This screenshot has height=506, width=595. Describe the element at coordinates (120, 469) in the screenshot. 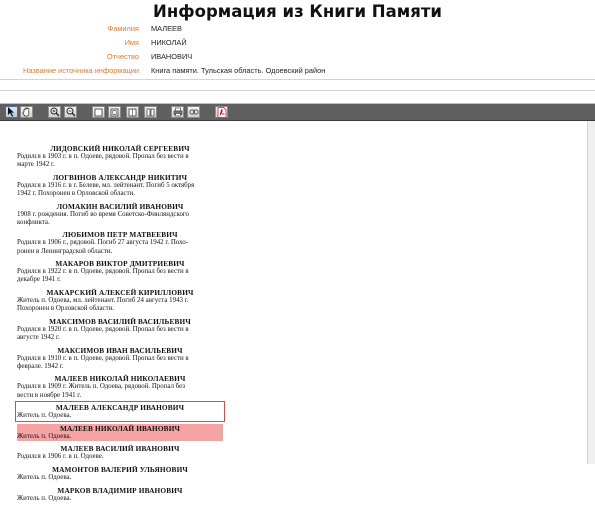

I see `entry-name: МАМОНТОВ ВАЛЕРИЙ УЛЬЯНОВИЧ` at that location.